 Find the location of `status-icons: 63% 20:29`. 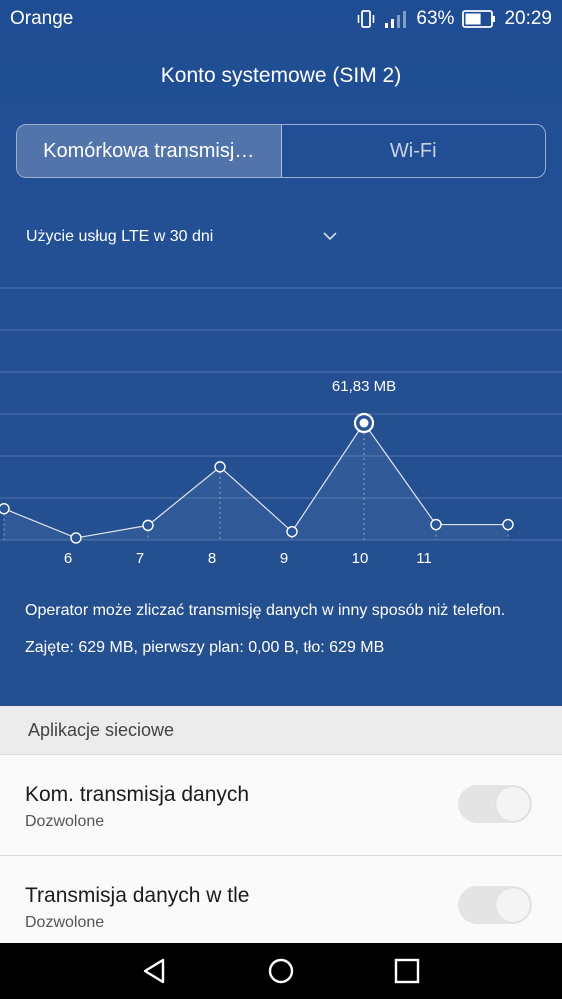

status-icons: 63% 20:29 is located at coordinates (454, 19).